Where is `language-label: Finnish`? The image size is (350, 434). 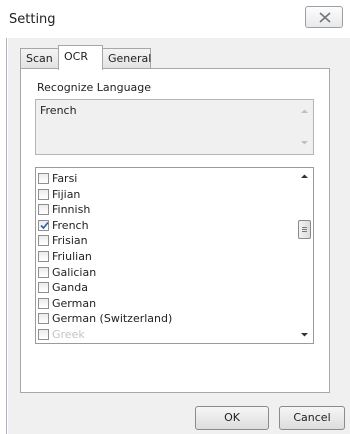 language-label: Finnish is located at coordinates (71, 210).